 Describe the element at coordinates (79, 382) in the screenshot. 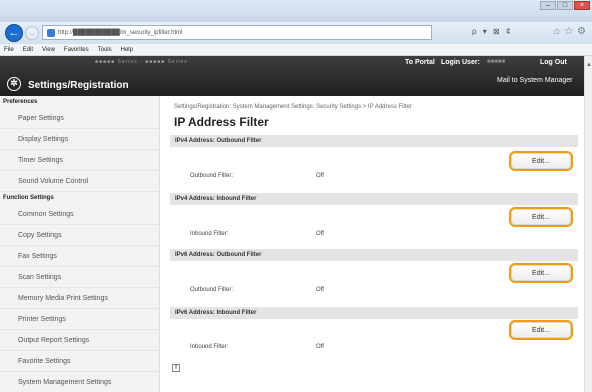

I see `sidebar-item-system-management-settings: System Management Settings` at that location.